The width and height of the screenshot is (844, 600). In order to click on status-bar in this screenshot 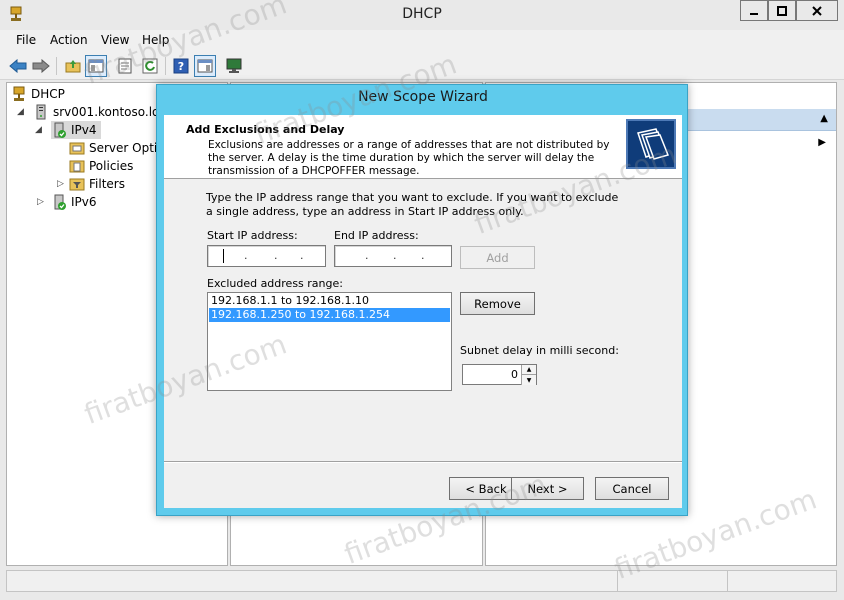, I will do `click(421, 581)`.